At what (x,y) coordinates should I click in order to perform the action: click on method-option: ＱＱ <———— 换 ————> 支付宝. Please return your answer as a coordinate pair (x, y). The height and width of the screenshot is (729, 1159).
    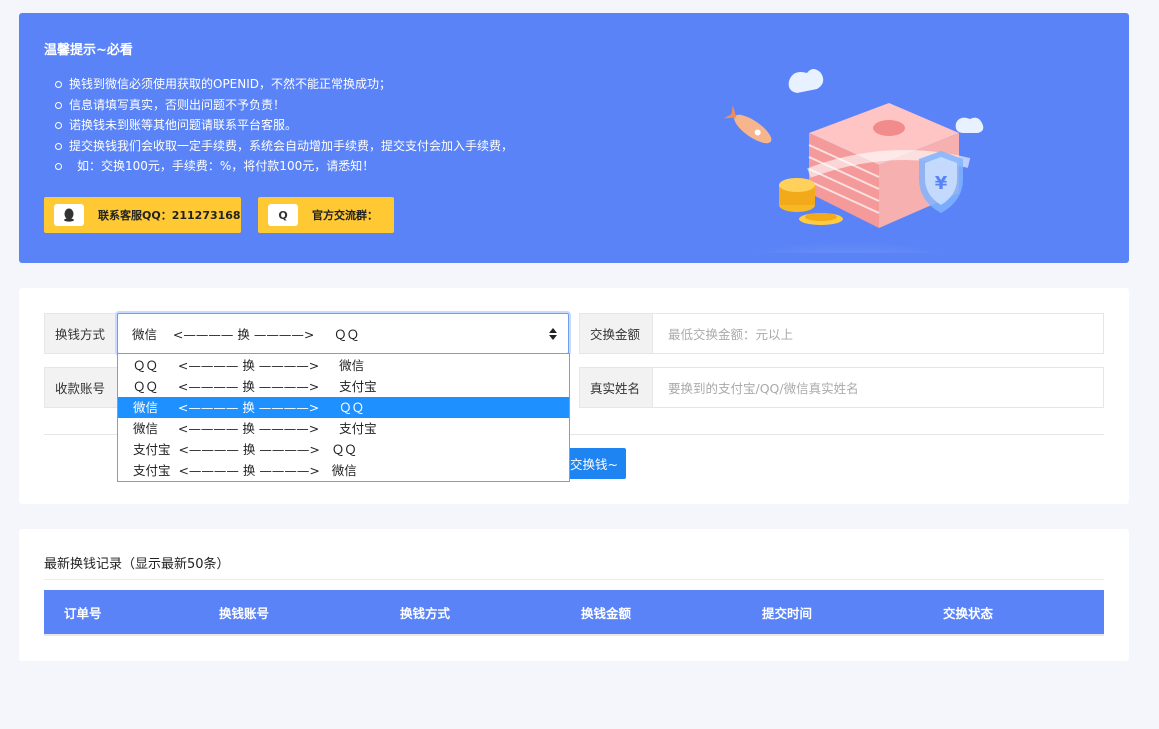
    Looking at the image, I should click on (343, 386).